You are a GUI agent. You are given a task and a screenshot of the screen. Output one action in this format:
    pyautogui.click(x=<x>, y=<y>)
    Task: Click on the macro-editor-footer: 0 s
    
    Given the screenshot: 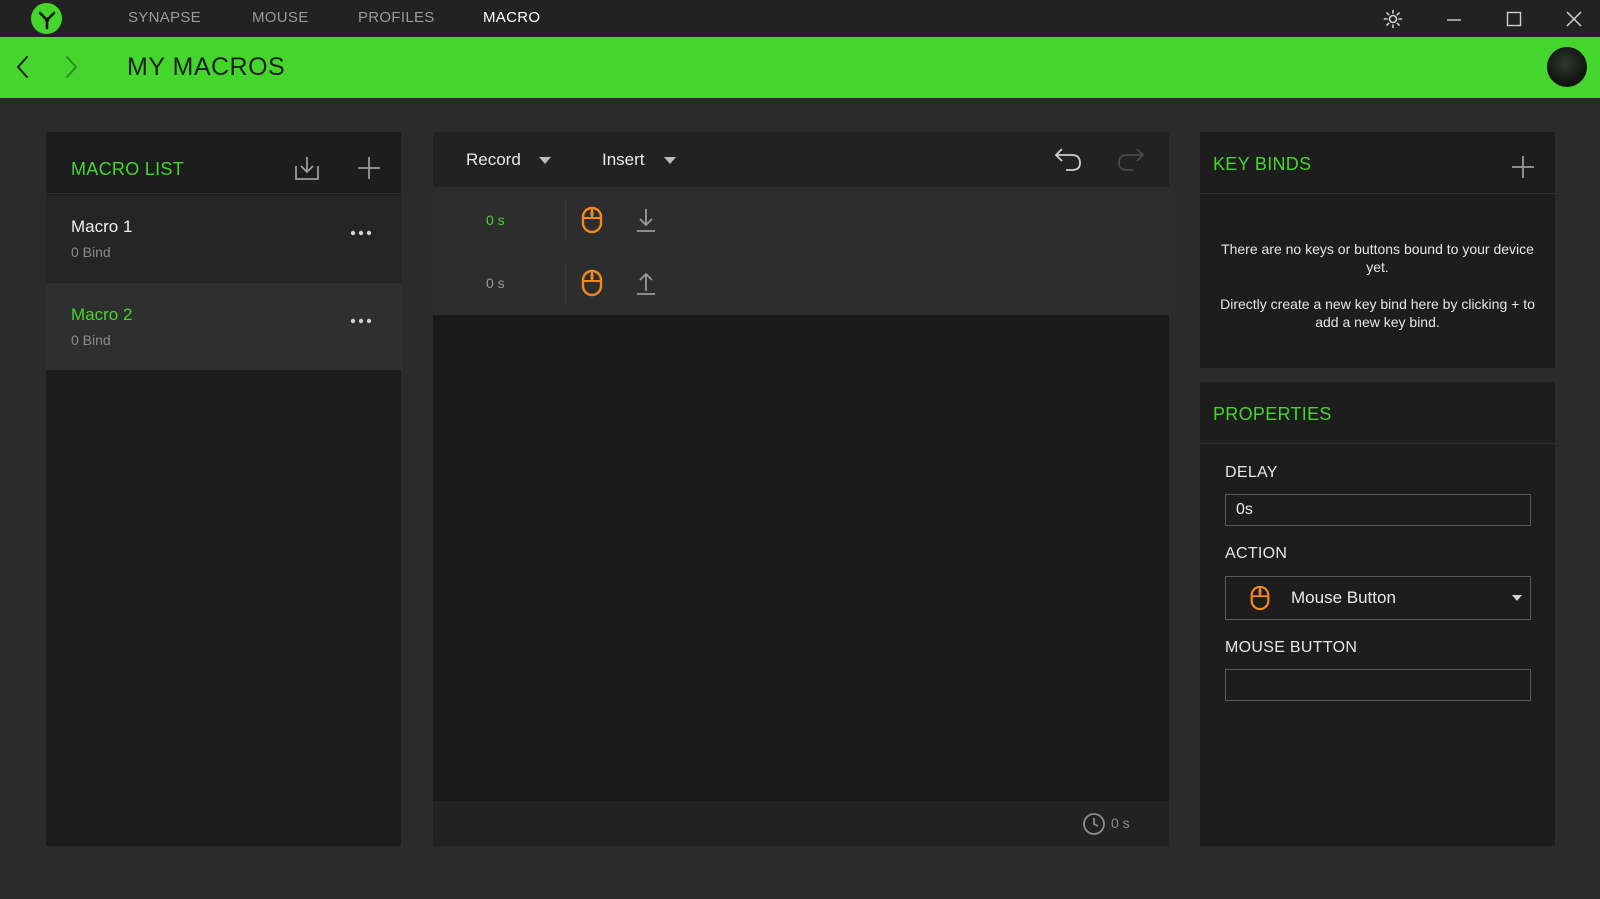 What is the action you would take?
    pyautogui.click(x=801, y=823)
    